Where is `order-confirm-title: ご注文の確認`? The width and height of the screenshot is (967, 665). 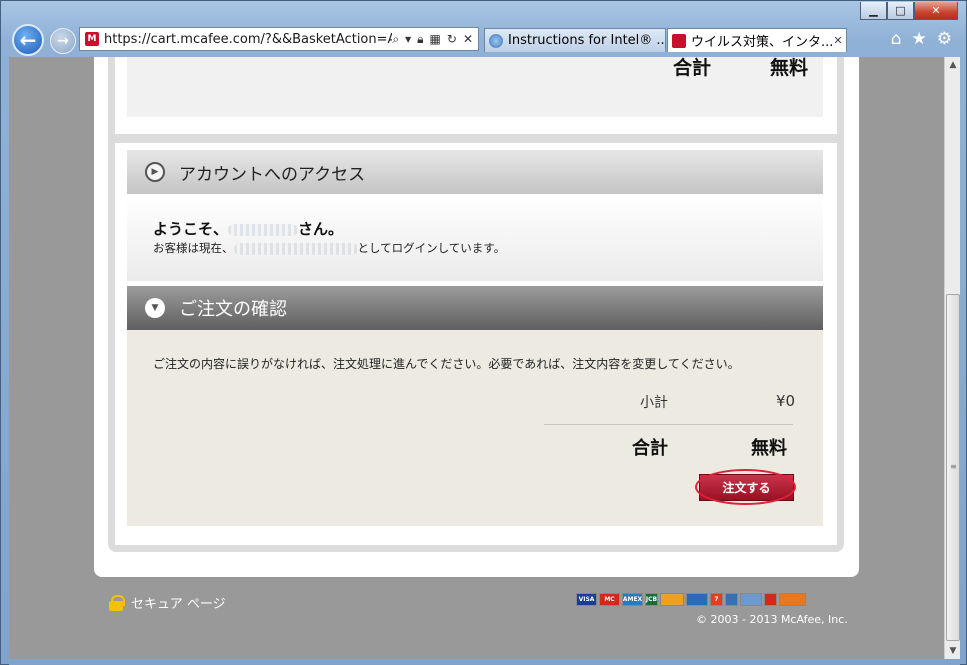 order-confirm-title: ご注文の確認 is located at coordinates (233, 309).